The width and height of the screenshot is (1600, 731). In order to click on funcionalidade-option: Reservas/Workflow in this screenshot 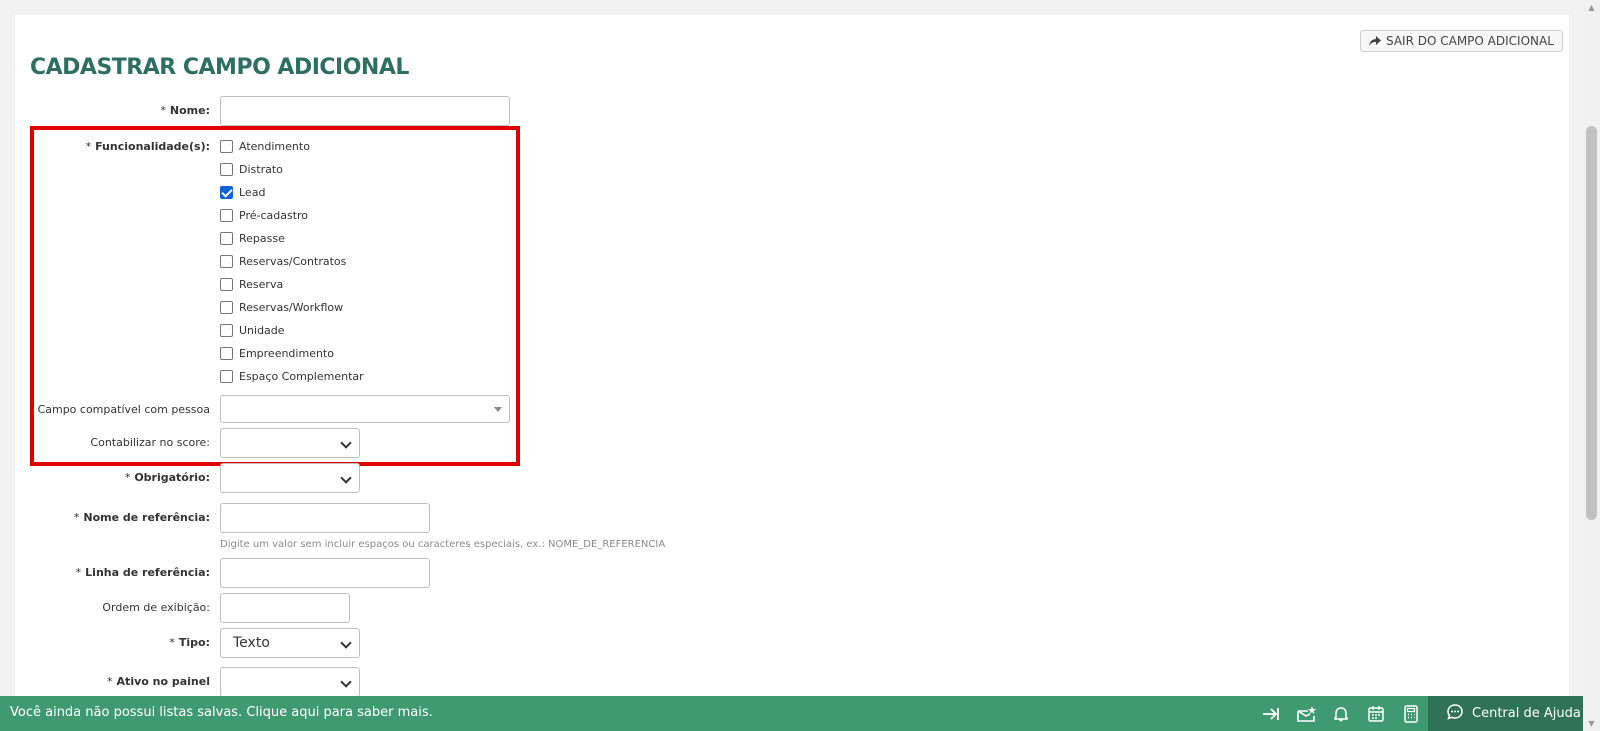, I will do `click(281, 307)`.